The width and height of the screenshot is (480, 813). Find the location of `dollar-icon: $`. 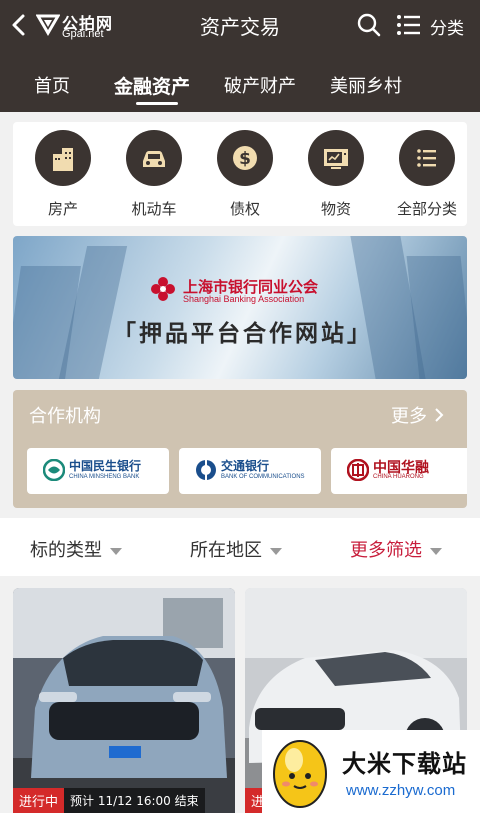

dollar-icon: $ is located at coordinates (245, 158).